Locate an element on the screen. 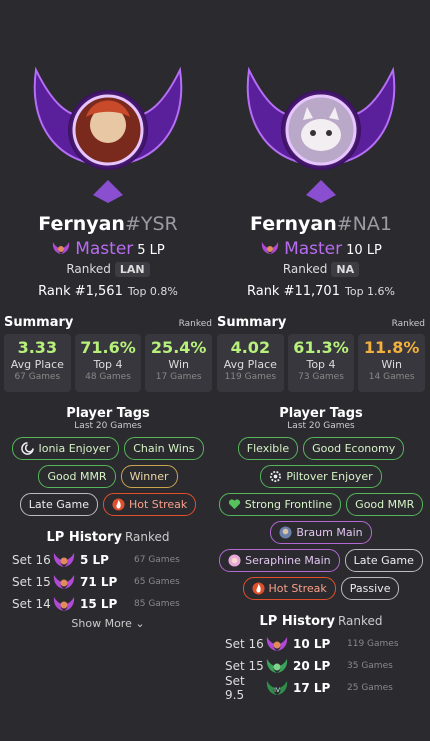 The width and height of the screenshot is (430, 741). stat-win: 11.8% Win 14 Games is located at coordinates (392, 363).